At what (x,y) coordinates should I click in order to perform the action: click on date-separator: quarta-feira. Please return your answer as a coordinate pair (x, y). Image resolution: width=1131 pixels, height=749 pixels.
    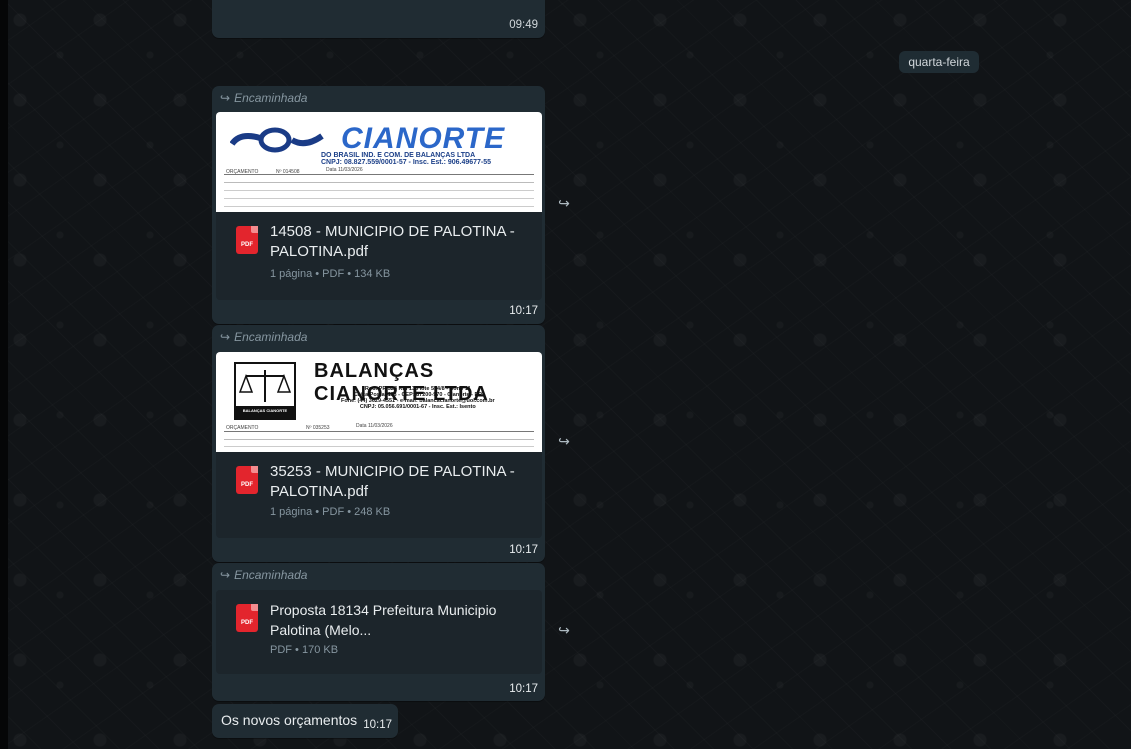
    Looking at the image, I should click on (939, 62).